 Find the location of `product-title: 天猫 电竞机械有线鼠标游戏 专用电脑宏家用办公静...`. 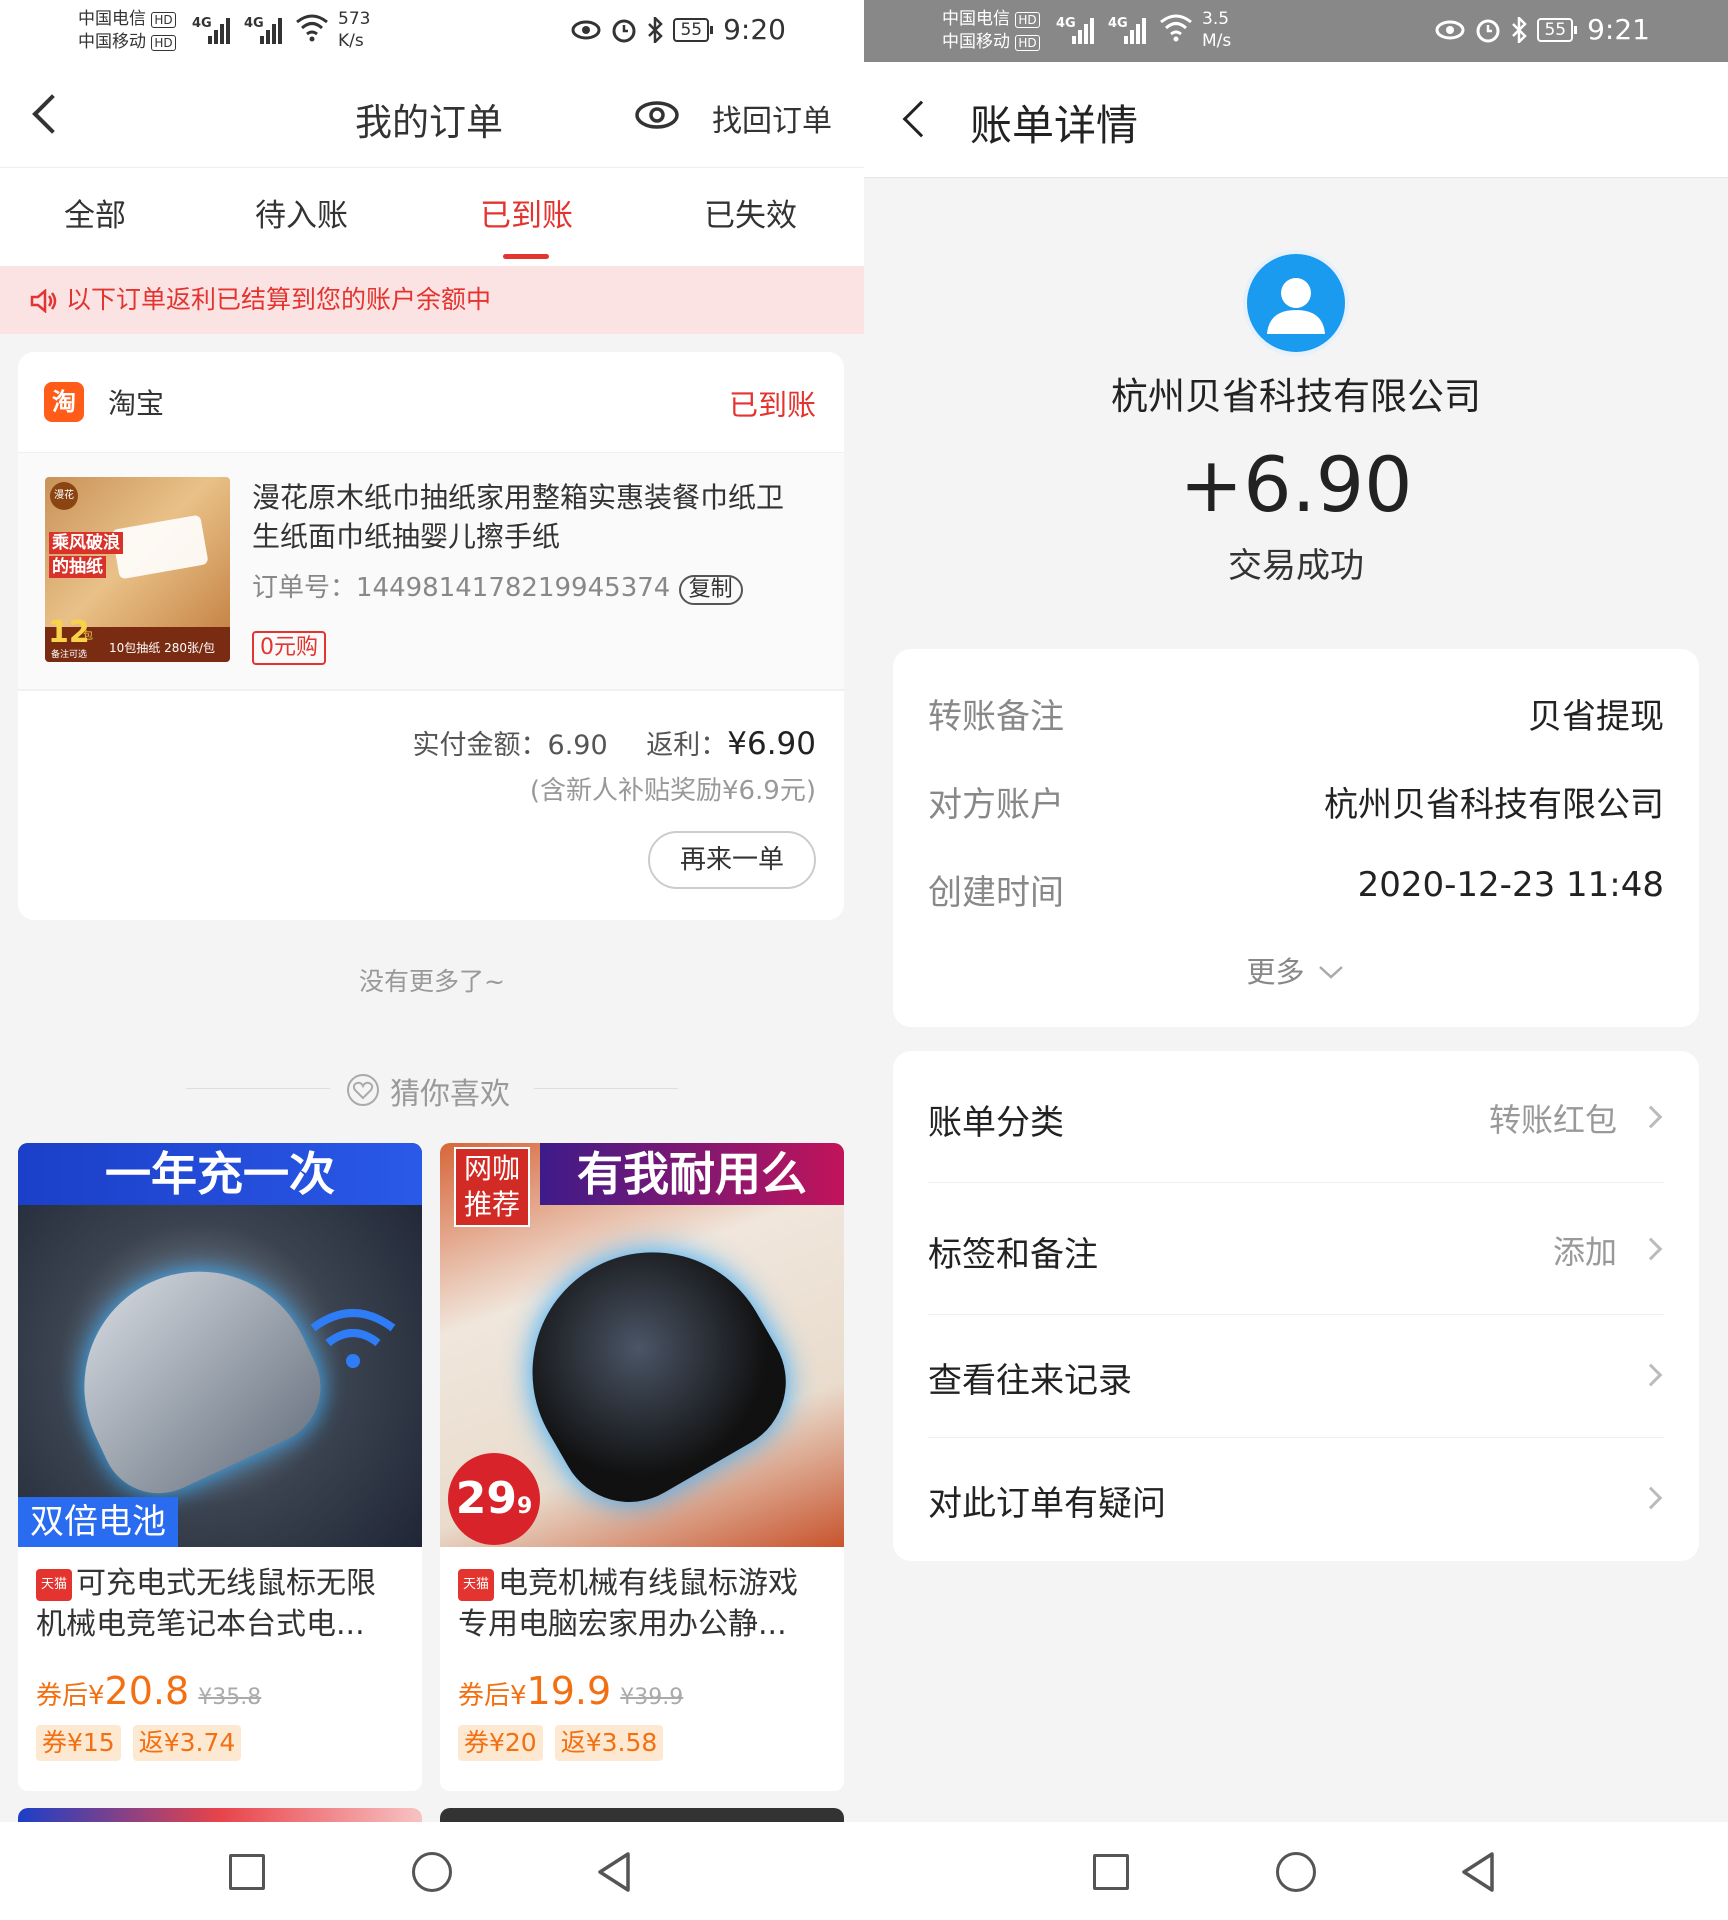

product-title: 天猫 电竞机械有线鼠标游戏 专用电脑宏家用办公静... is located at coordinates (628, 1604).